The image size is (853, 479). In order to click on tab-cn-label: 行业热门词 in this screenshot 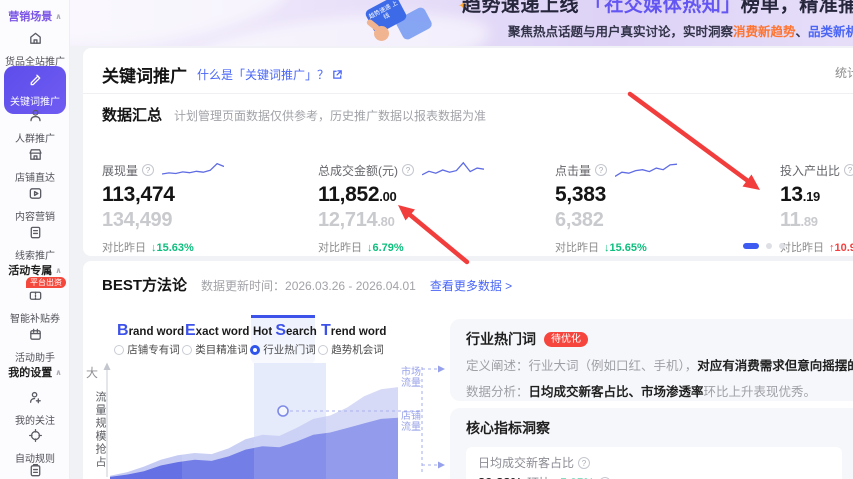, I will do `click(289, 350)`.